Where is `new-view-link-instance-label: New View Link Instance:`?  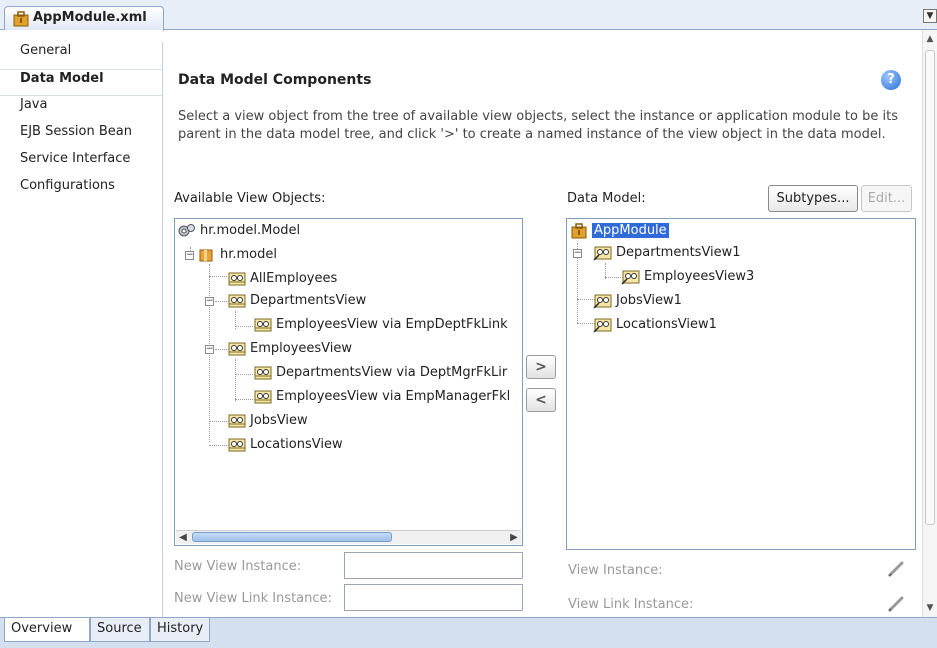
new-view-link-instance-label: New View Link Instance: is located at coordinates (253, 598).